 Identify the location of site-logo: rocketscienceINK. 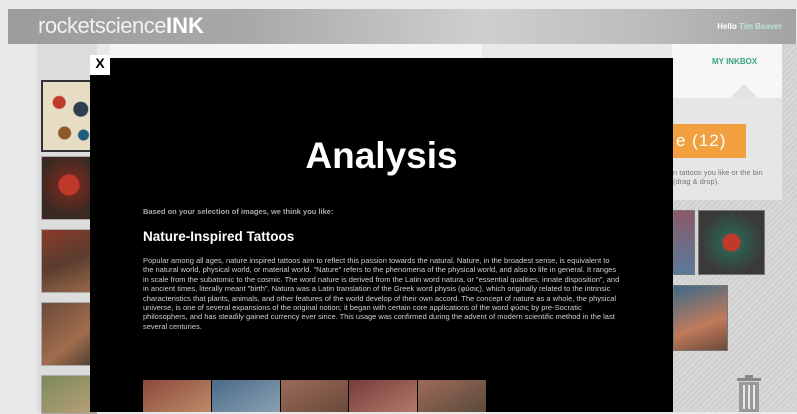
(121, 26).